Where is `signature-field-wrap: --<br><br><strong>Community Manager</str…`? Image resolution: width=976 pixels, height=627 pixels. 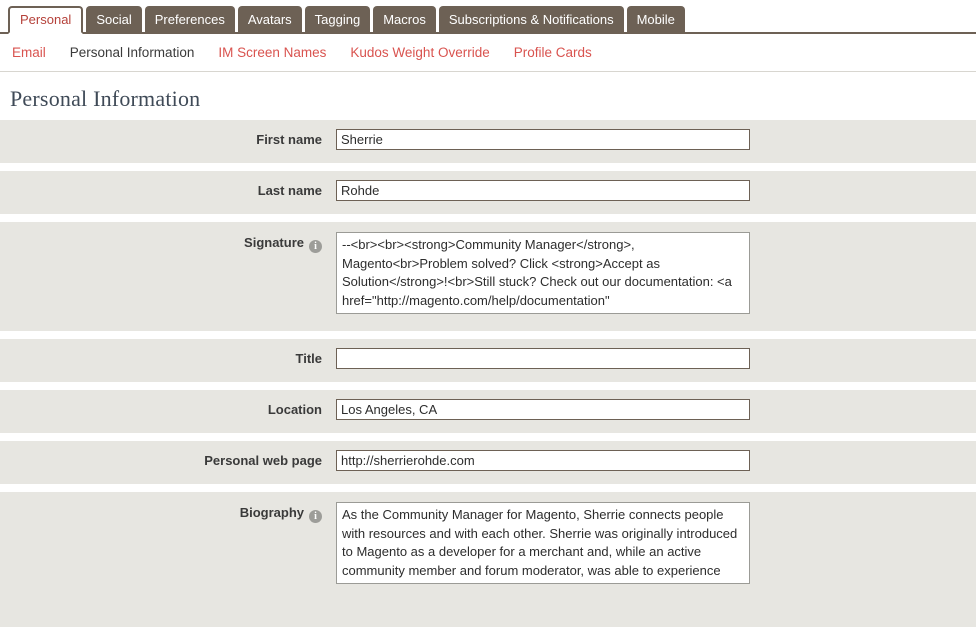
signature-field-wrap: --<br><br><strong>Community Manager</str… is located at coordinates (536, 274).